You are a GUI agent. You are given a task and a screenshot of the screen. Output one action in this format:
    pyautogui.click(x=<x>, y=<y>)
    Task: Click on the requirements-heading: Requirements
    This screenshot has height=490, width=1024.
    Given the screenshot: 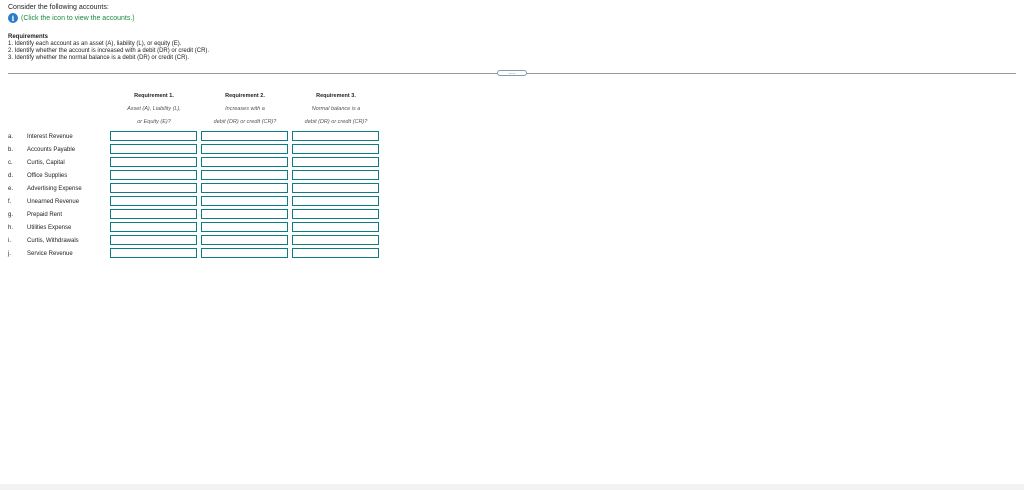 What is the action you would take?
    pyautogui.click(x=28, y=37)
    